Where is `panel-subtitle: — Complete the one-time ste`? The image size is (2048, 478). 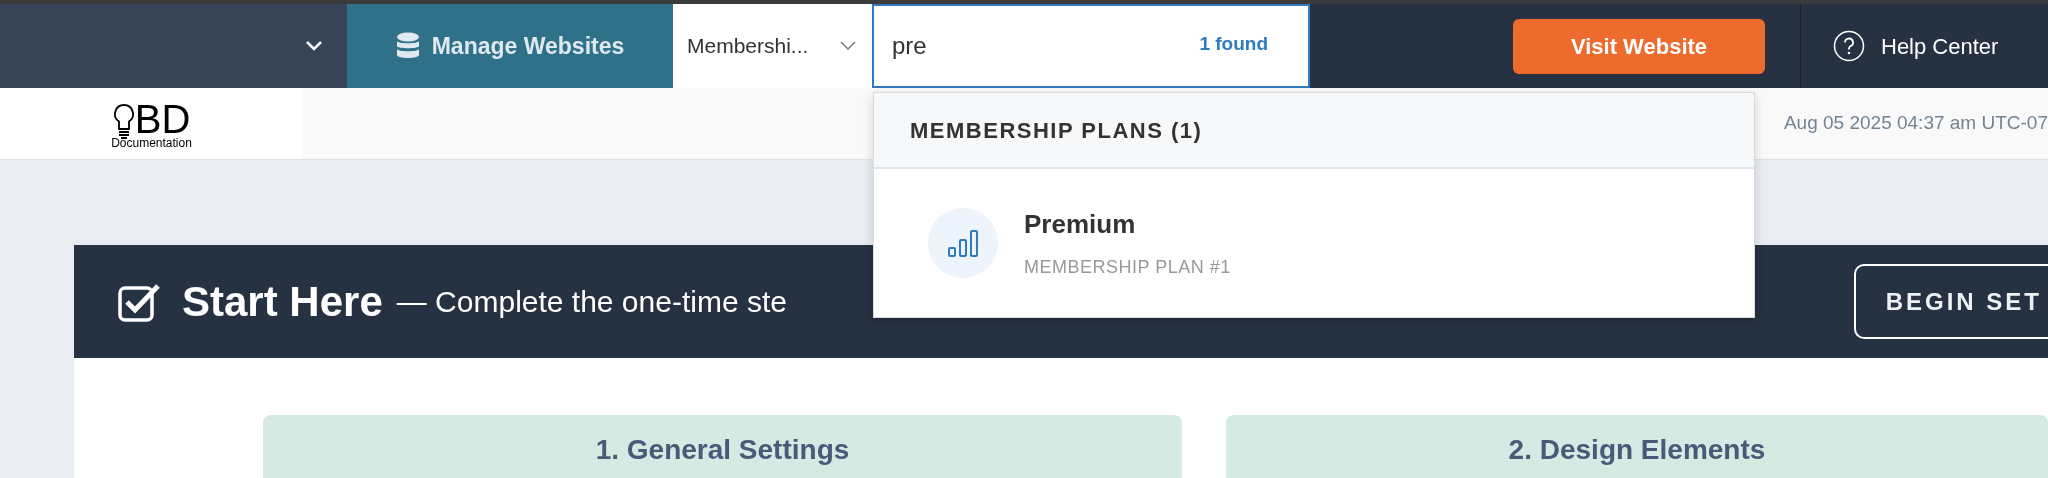 panel-subtitle: — Complete the one-time ste is located at coordinates (591, 302).